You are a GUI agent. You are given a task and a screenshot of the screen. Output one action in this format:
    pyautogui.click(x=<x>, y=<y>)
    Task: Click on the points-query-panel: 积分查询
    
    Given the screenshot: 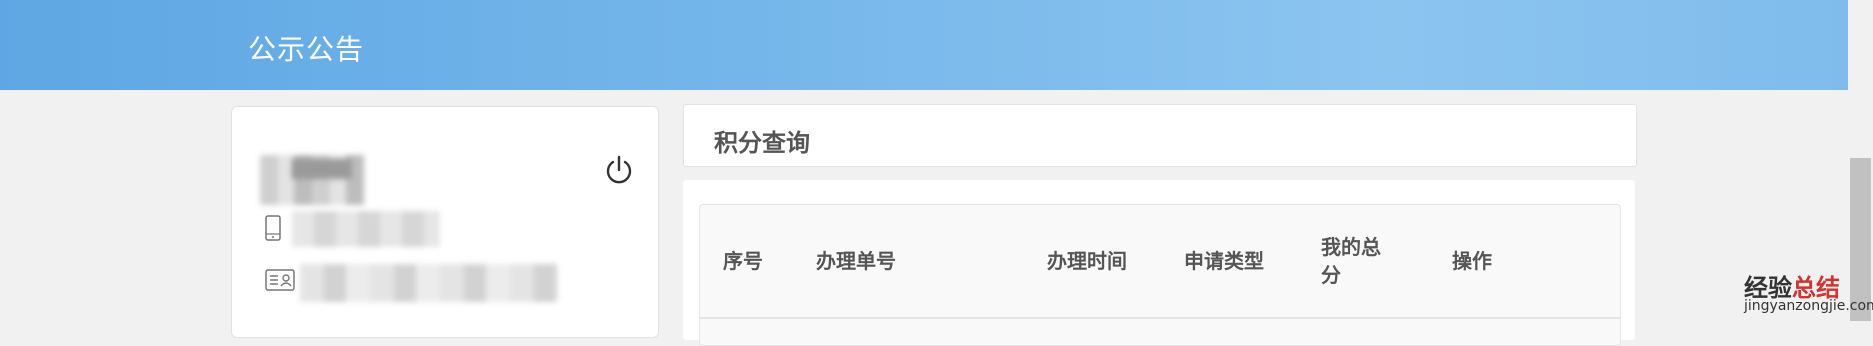 What is the action you would take?
    pyautogui.click(x=1160, y=135)
    